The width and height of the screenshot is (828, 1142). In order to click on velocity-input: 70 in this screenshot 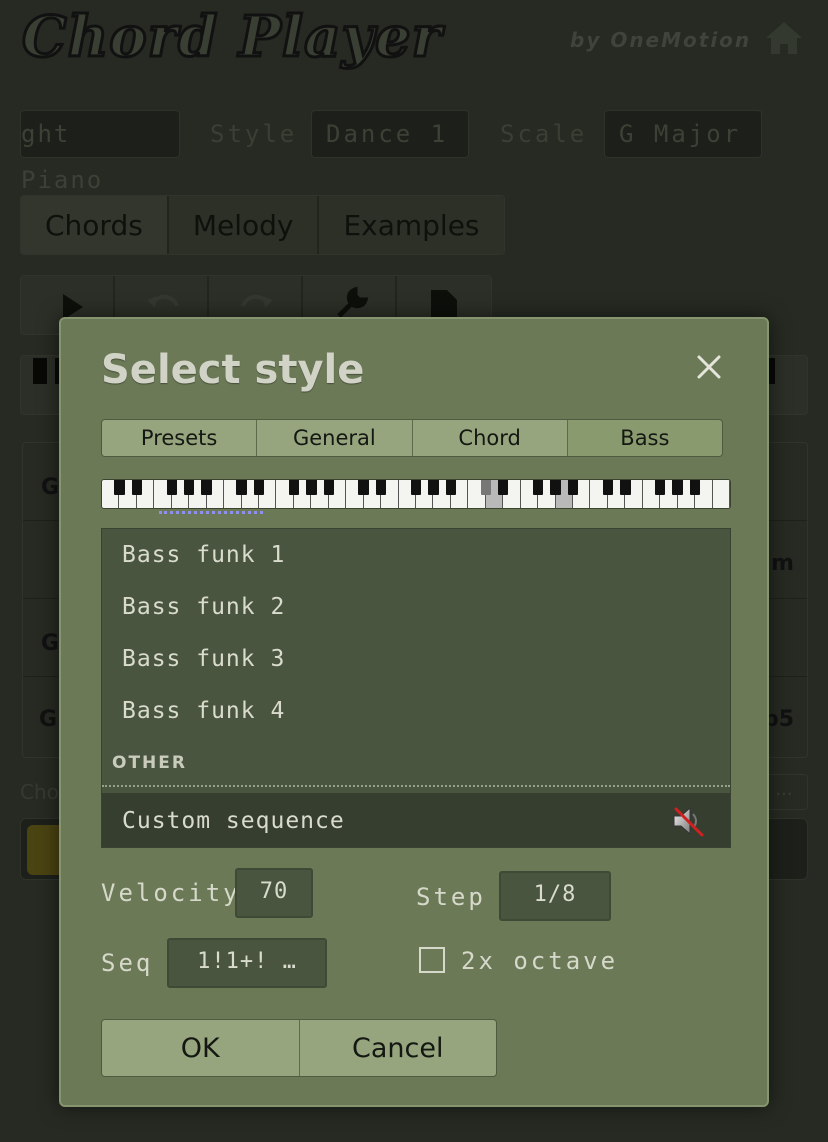, I will do `click(274, 893)`.